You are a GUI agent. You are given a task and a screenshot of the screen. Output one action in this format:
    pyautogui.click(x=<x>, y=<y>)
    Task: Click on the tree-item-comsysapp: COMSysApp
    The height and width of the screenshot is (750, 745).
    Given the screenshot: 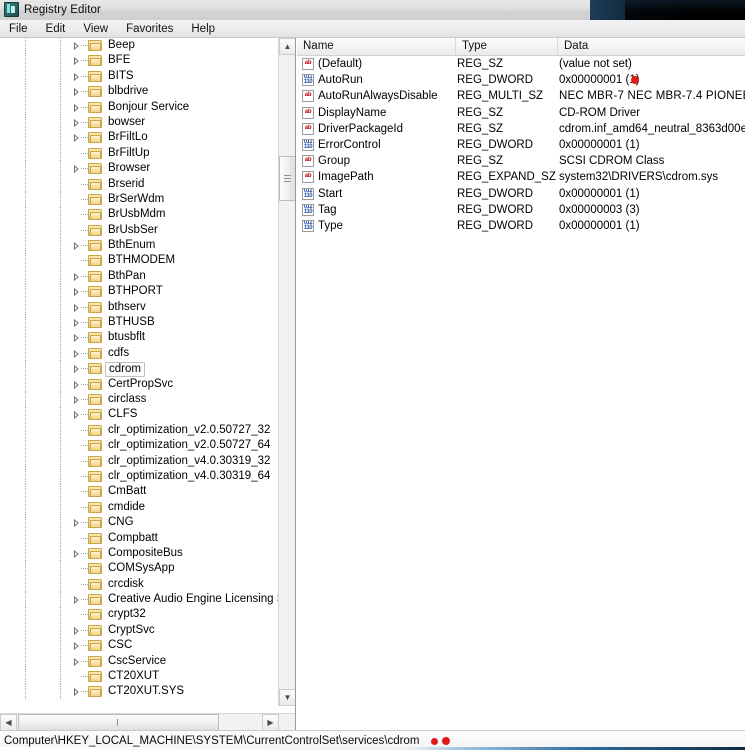 What is the action you would take?
    pyautogui.click(x=140, y=569)
    